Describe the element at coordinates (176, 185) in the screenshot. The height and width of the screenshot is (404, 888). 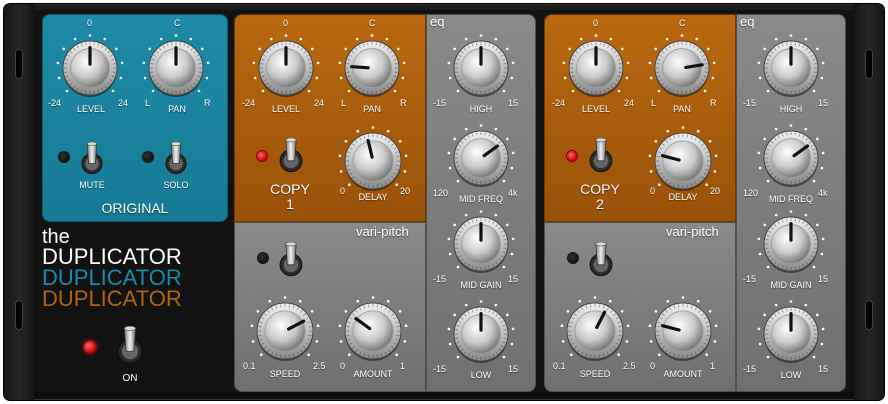
I see `solo-label: SOLO` at that location.